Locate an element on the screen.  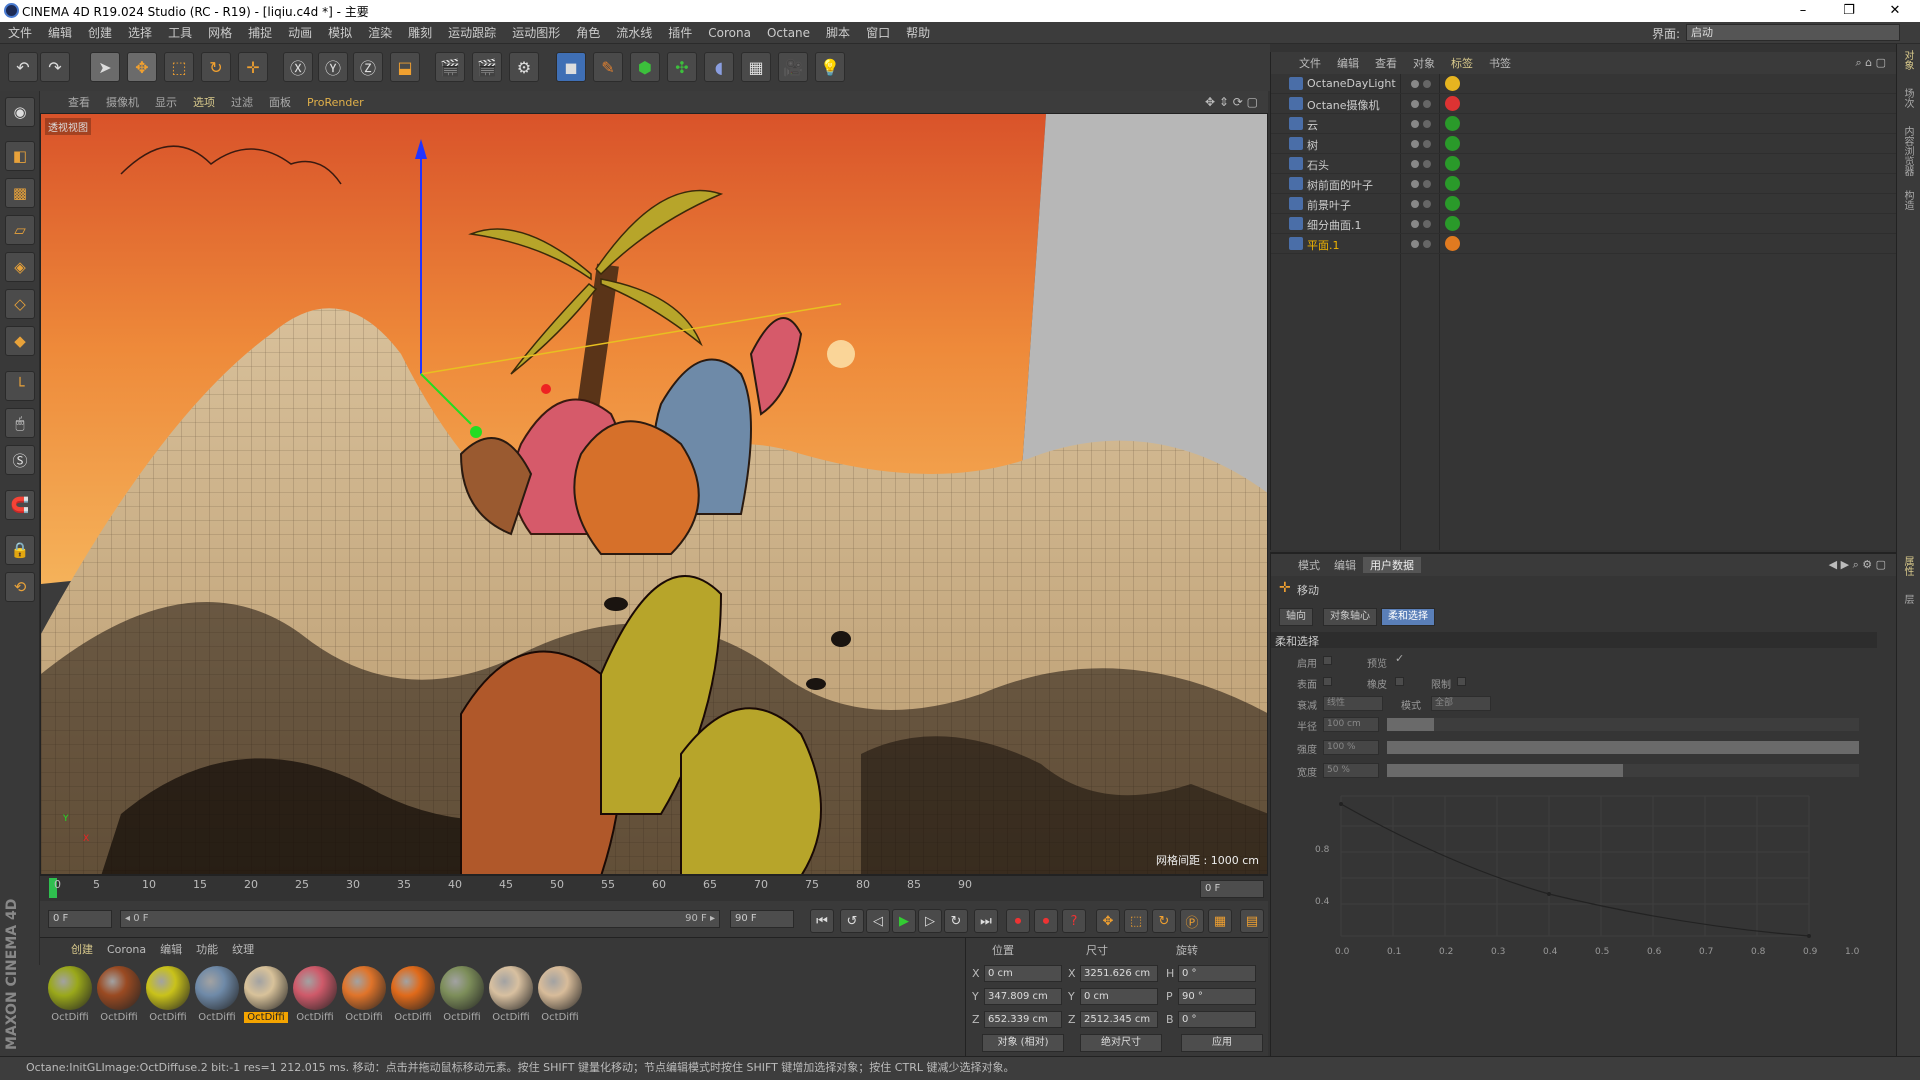
preview-range-slider: ◂ 0 F 90 F ▸ is located at coordinates (420, 919).